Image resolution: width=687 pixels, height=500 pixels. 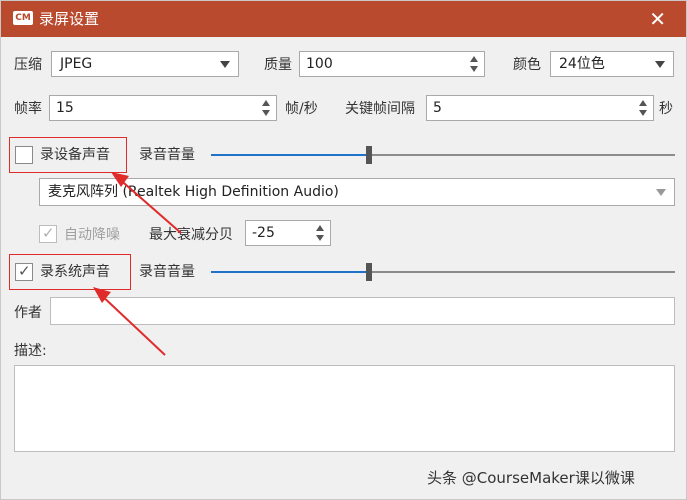 I want to click on framerate-unit: 帧/秒, so click(x=301, y=109).